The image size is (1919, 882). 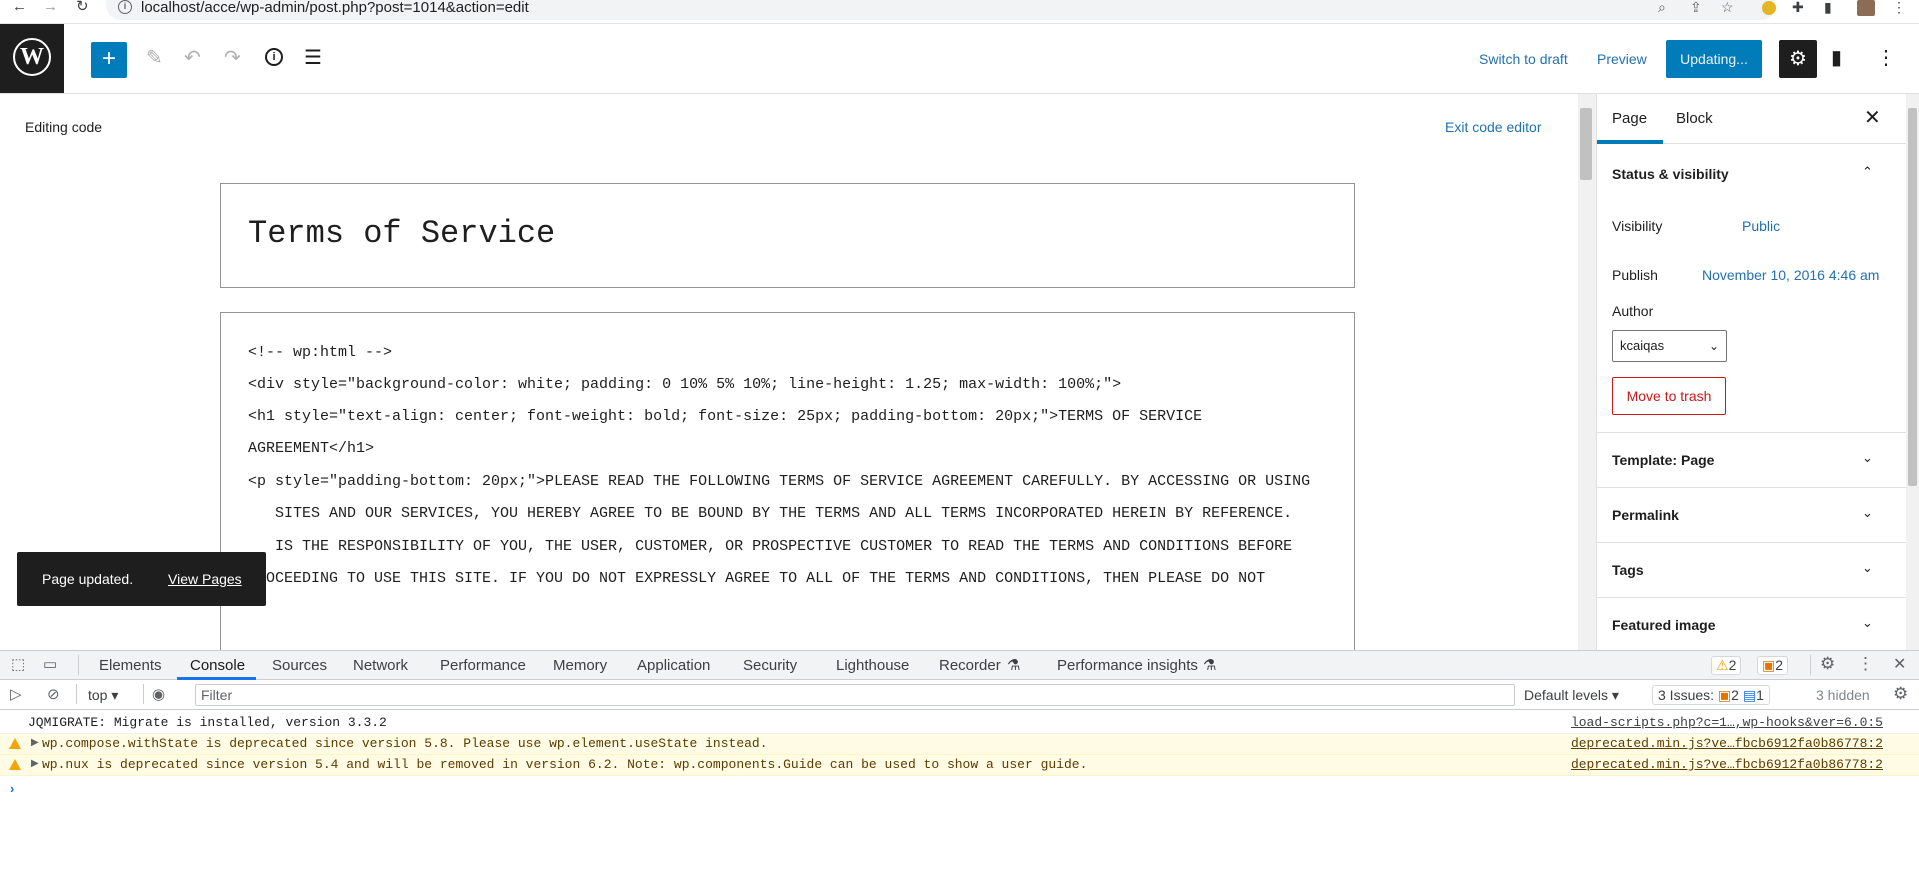 What do you see at coordinates (580, 666) in the screenshot?
I see `tab-memory: Memory` at bounding box center [580, 666].